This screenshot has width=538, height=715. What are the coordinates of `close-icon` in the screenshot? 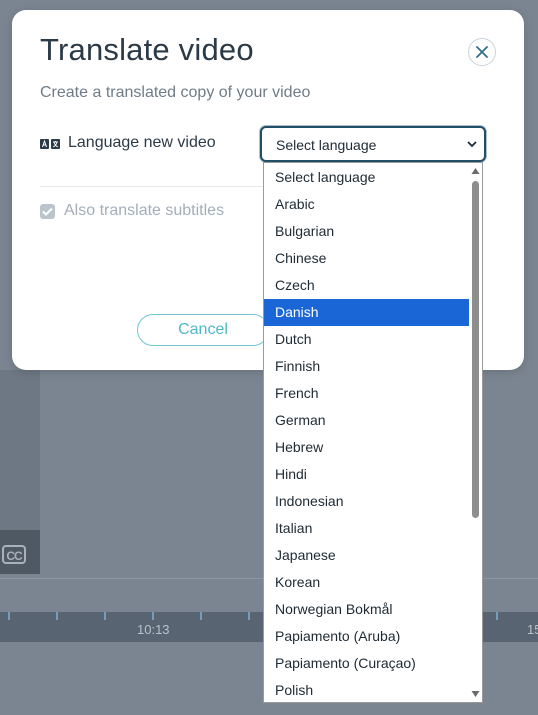 It's located at (482, 52).